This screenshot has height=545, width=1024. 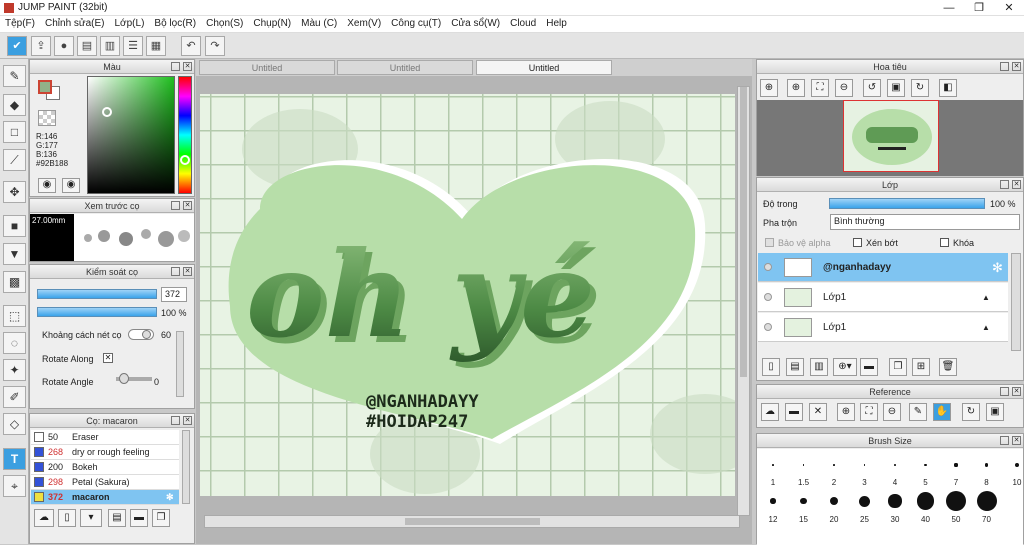 What do you see at coordinates (918, 412) in the screenshot?
I see `ref-eyedropper-icon: ✎` at bounding box center [918, 412].